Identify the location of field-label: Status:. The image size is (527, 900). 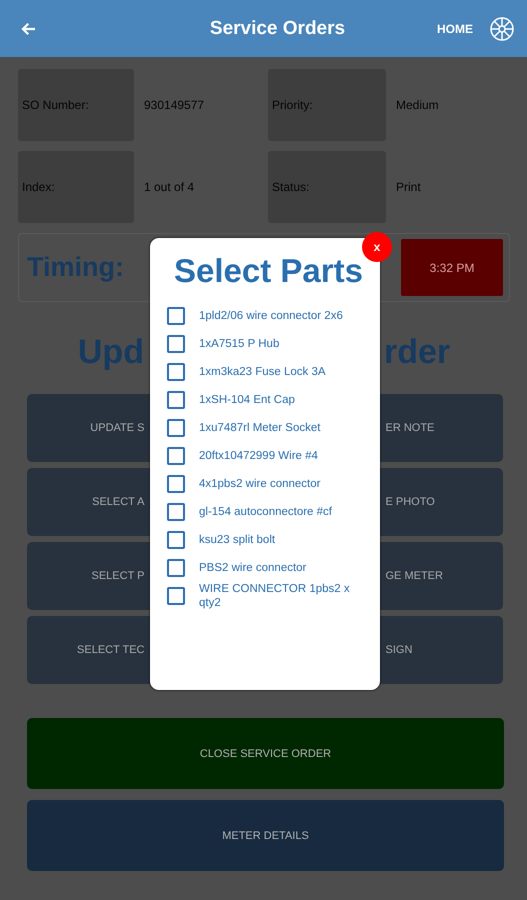
(327, 187).